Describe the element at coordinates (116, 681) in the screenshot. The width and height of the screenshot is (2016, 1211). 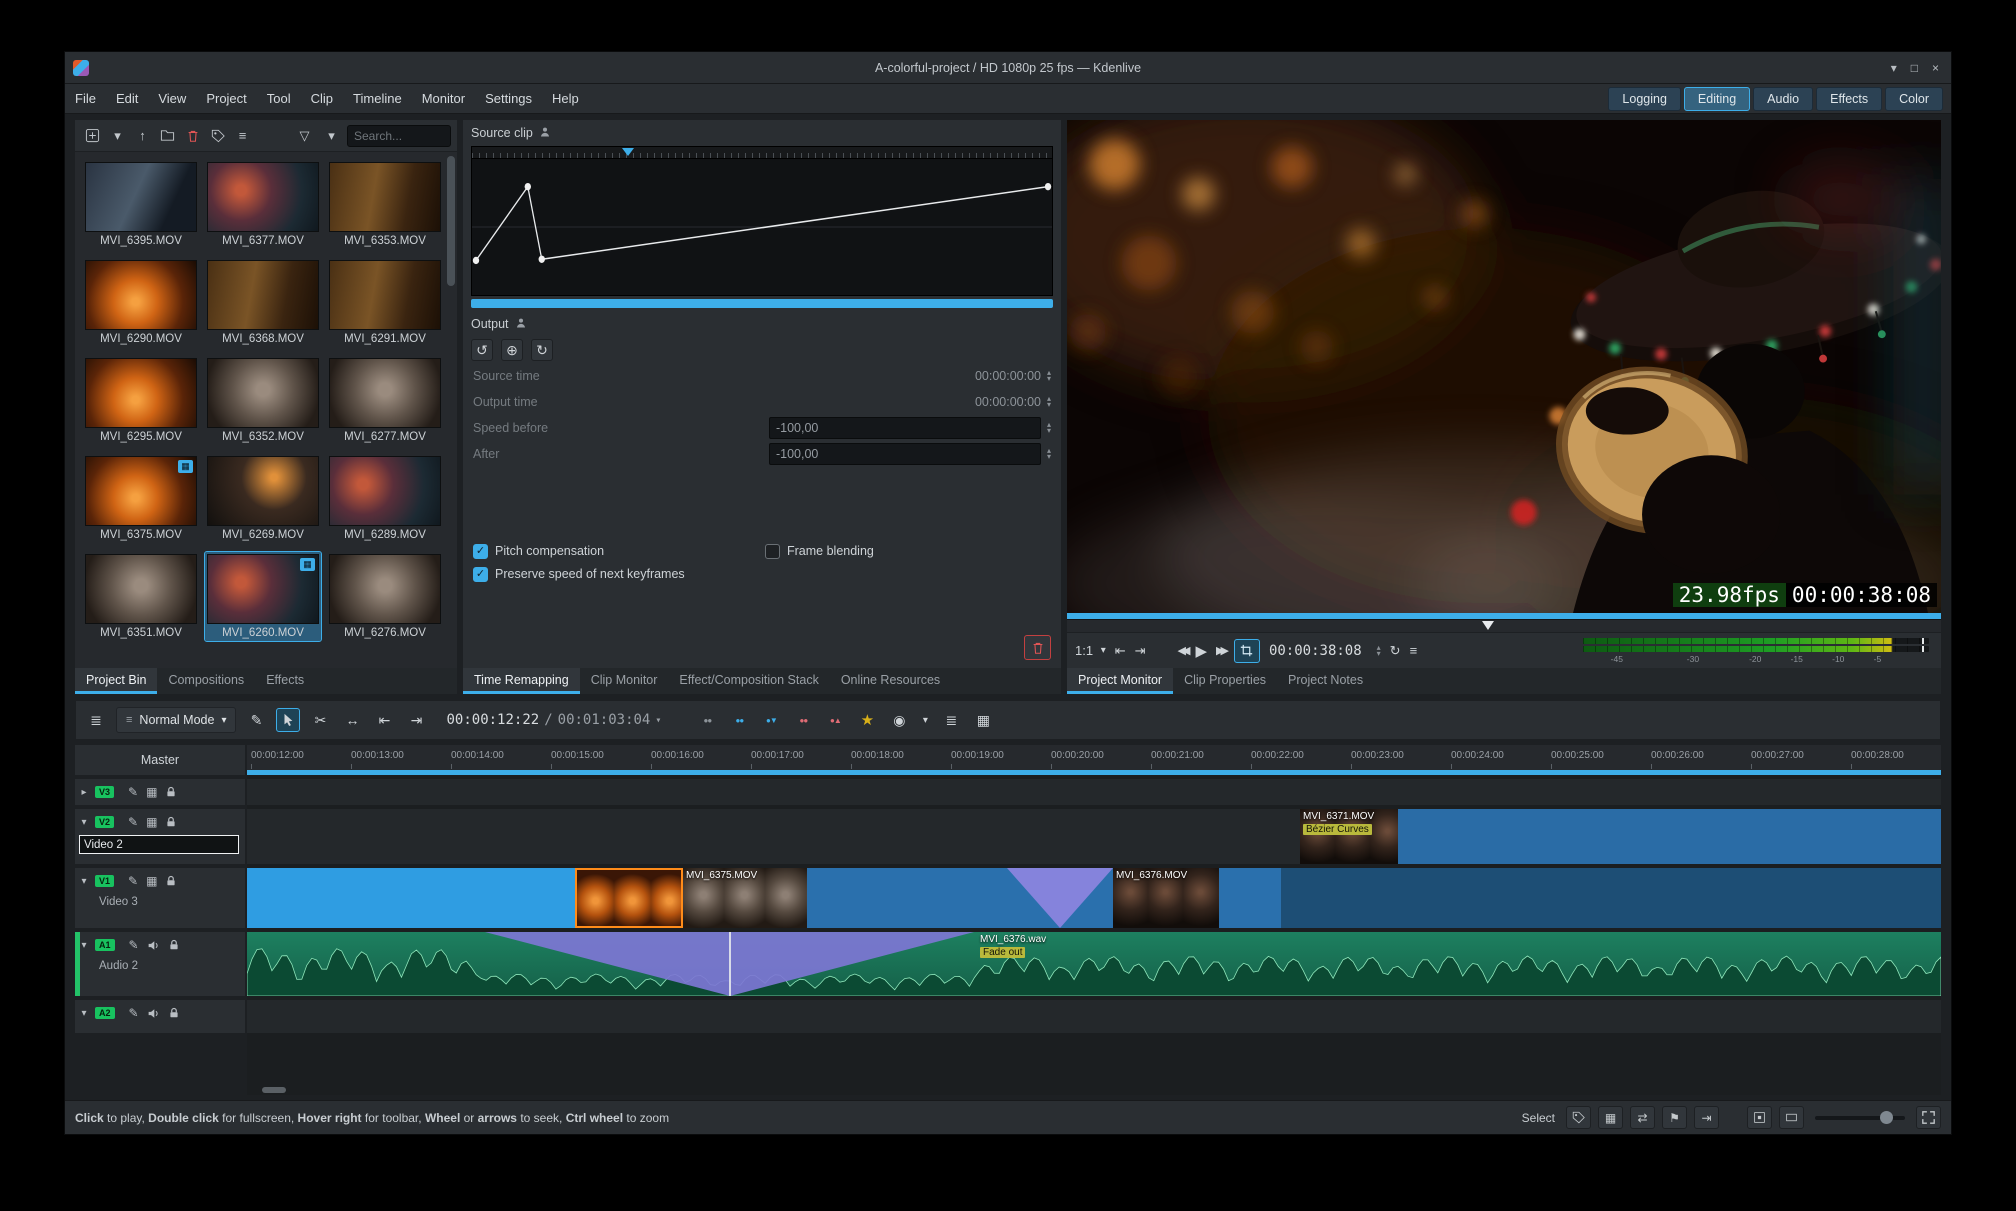
I see `tab-project-bin: Project Bin` at that location.